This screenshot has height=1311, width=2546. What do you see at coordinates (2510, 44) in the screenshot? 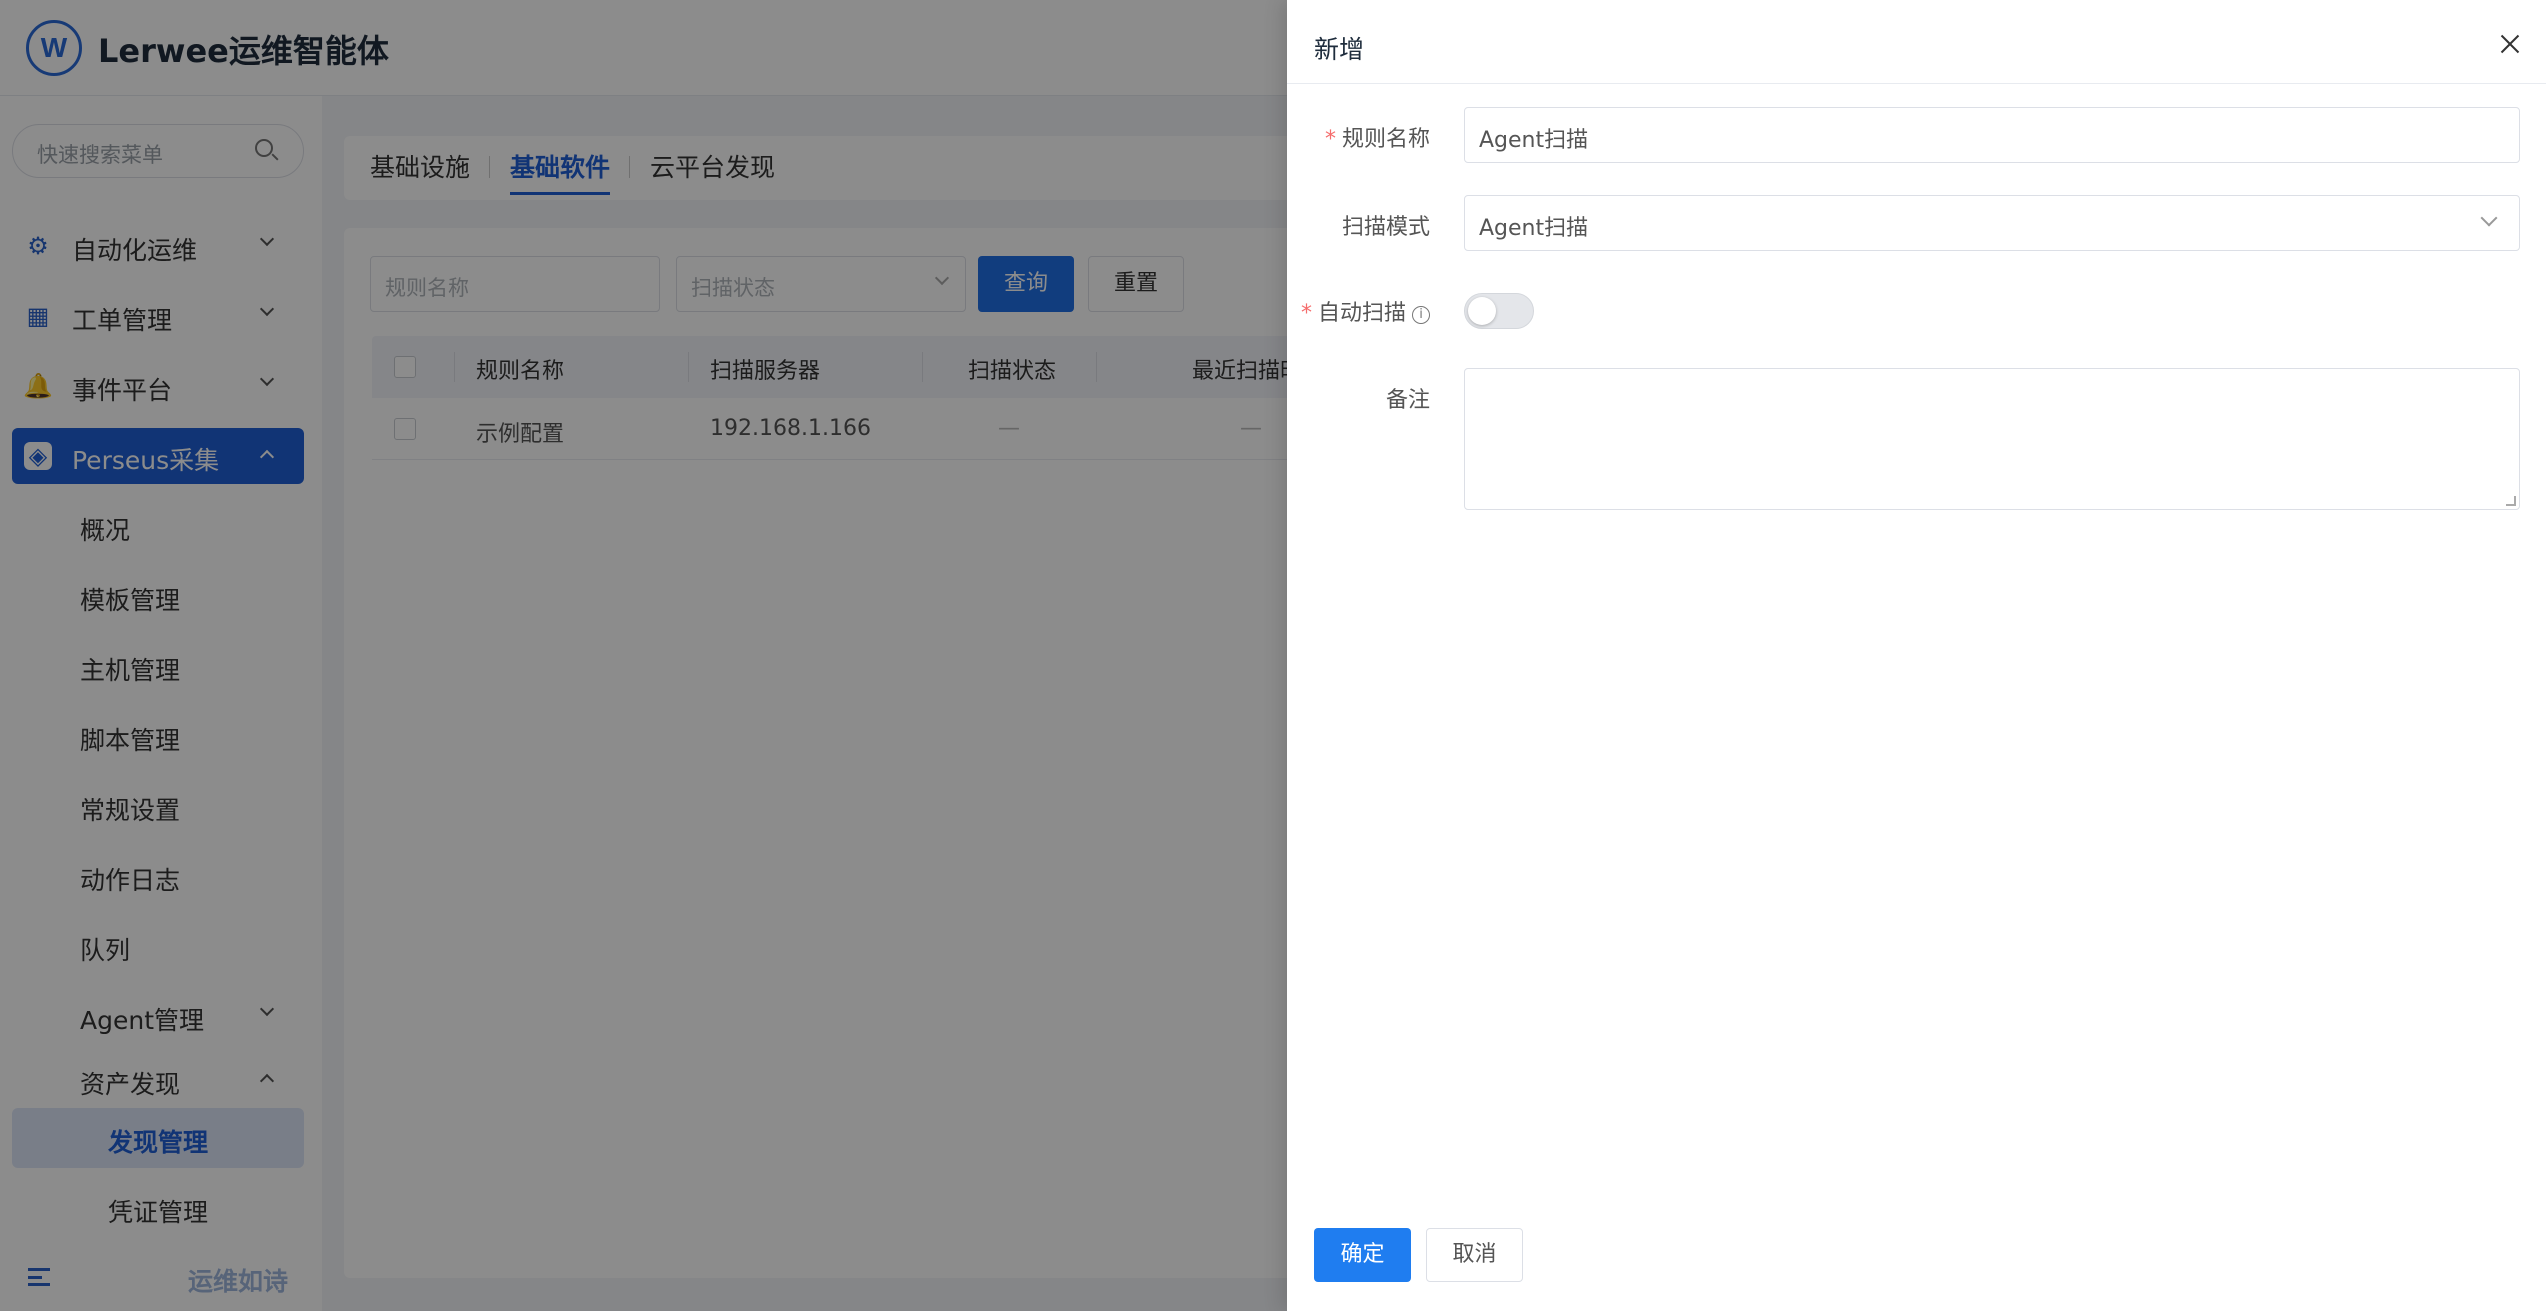
I see `close-icon` at bounding box center [2510, 44].